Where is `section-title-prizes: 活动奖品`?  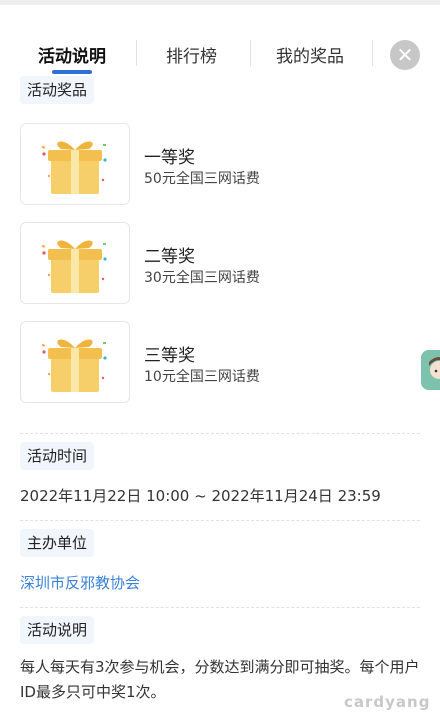
section-title-prizes: 活动奖品 is located at coordinates (57, 90).